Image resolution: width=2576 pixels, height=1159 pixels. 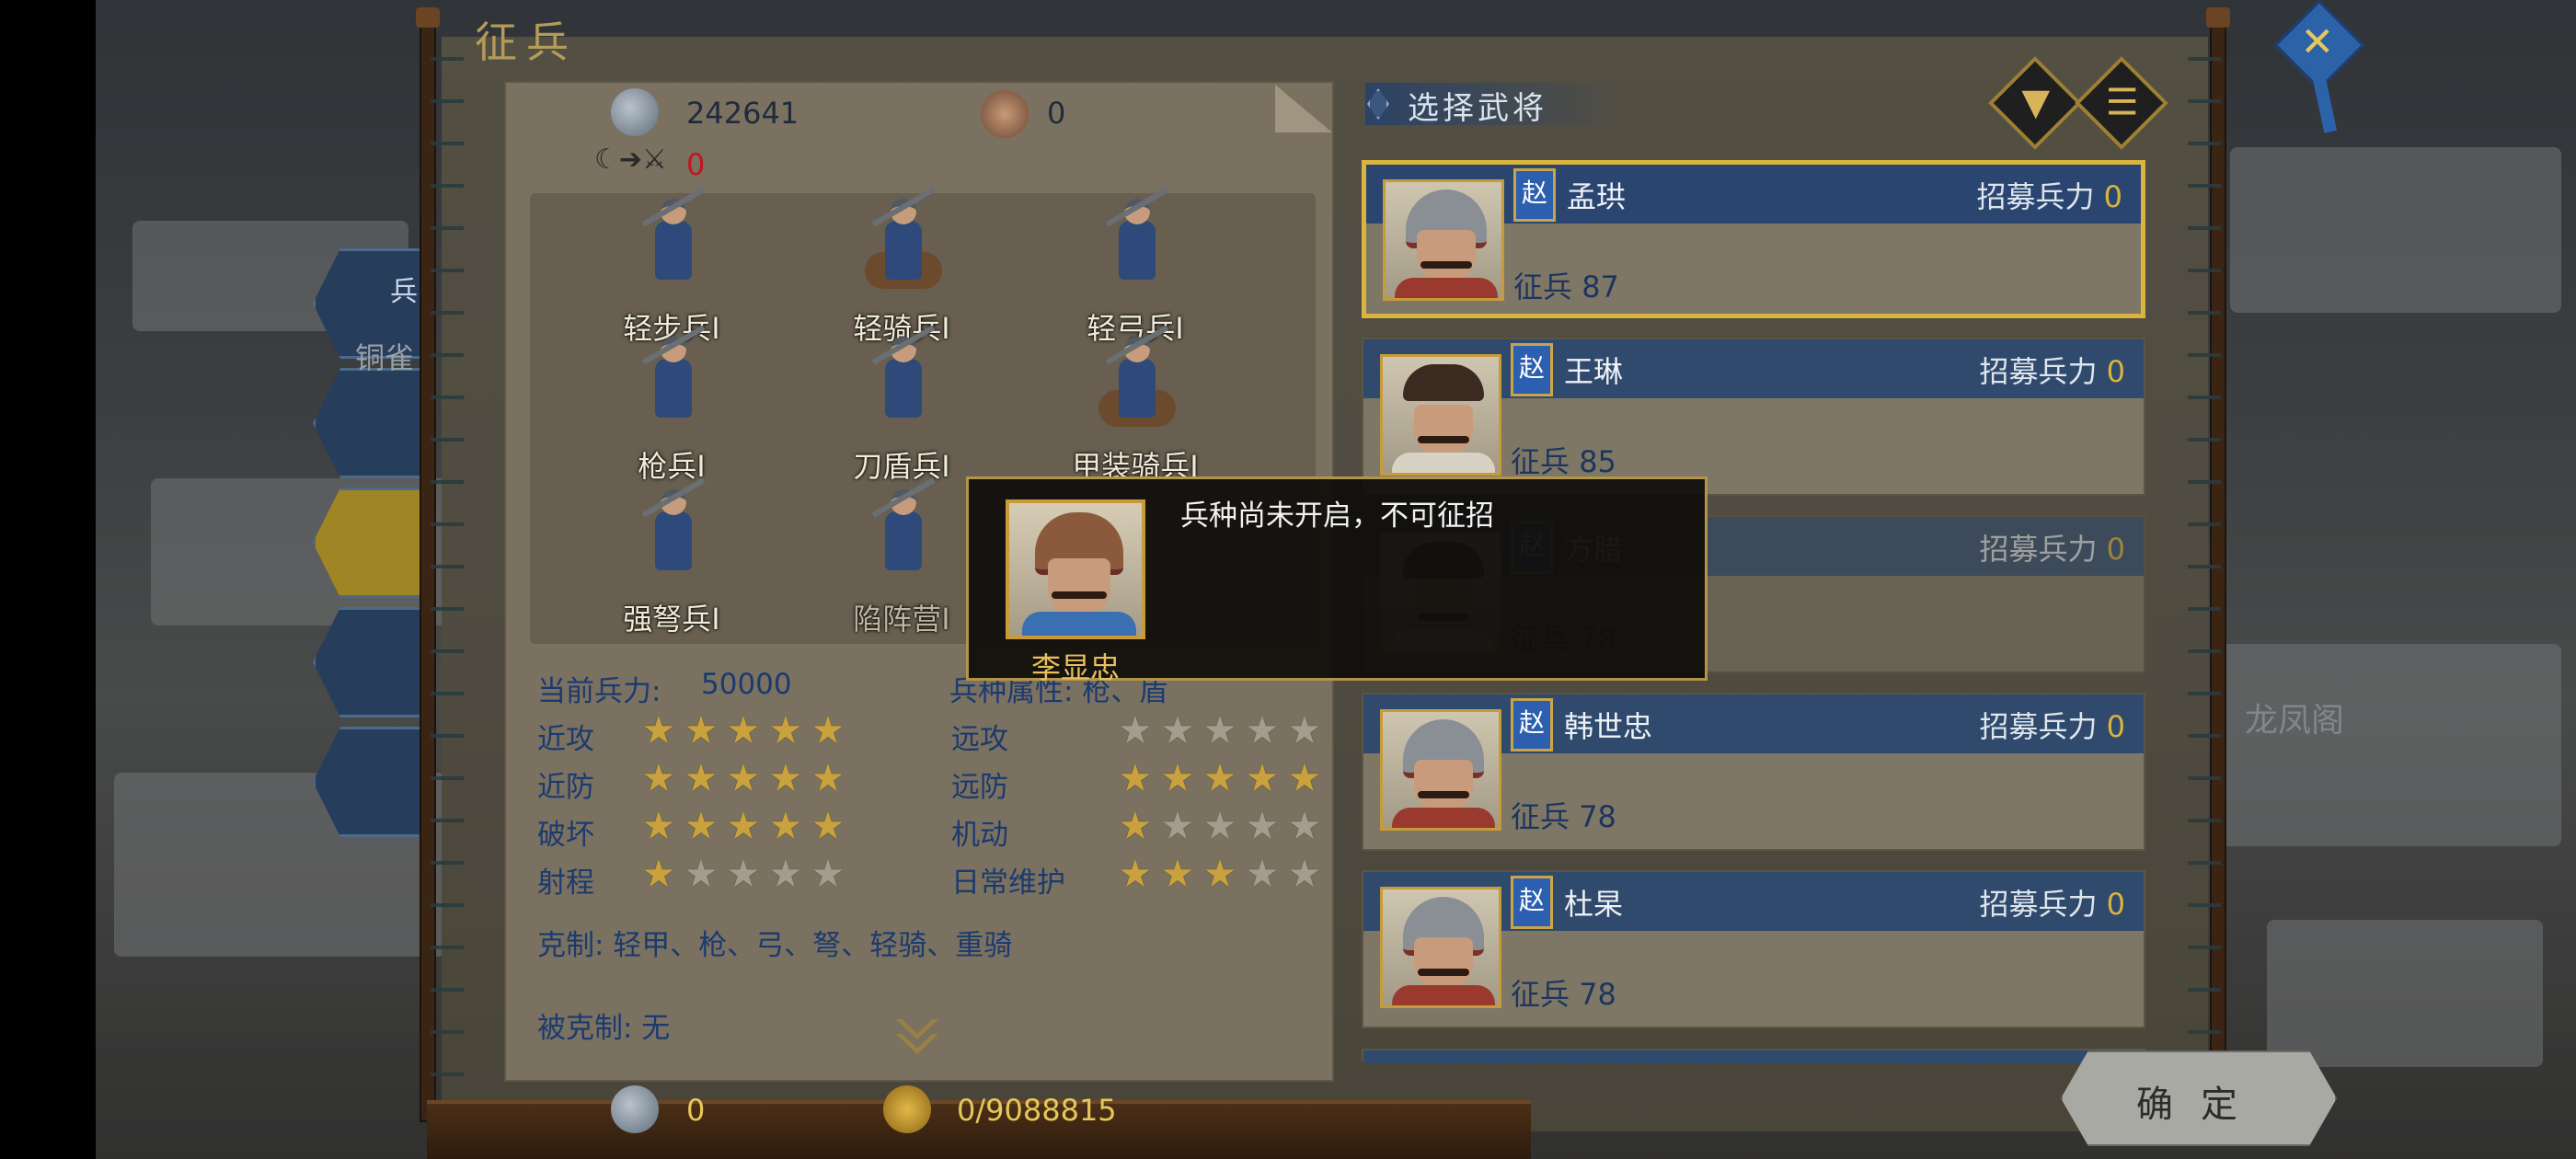 I want to click on unit-type-label: 枪兵Ⅰ, so click(x=672, y=466).